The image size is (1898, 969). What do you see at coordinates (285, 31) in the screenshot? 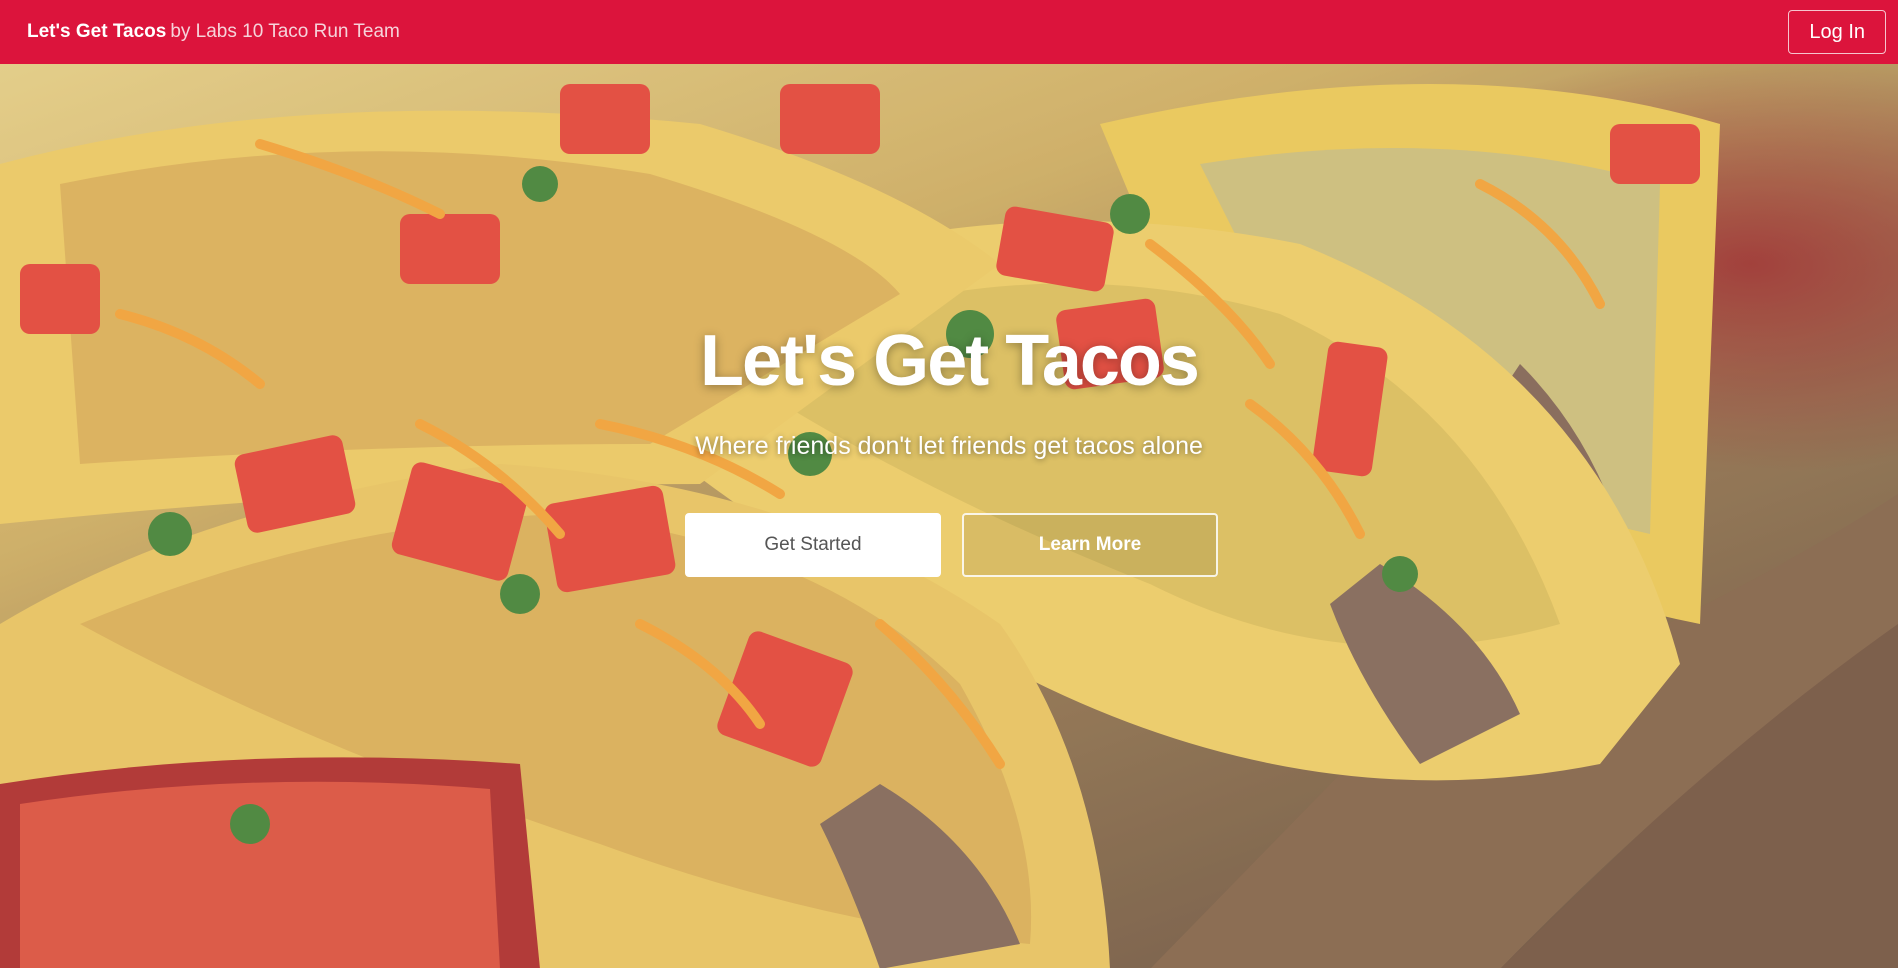
I see `brand-team: by Labs 10 Taco Run Team` at bounding box center [285, 31].